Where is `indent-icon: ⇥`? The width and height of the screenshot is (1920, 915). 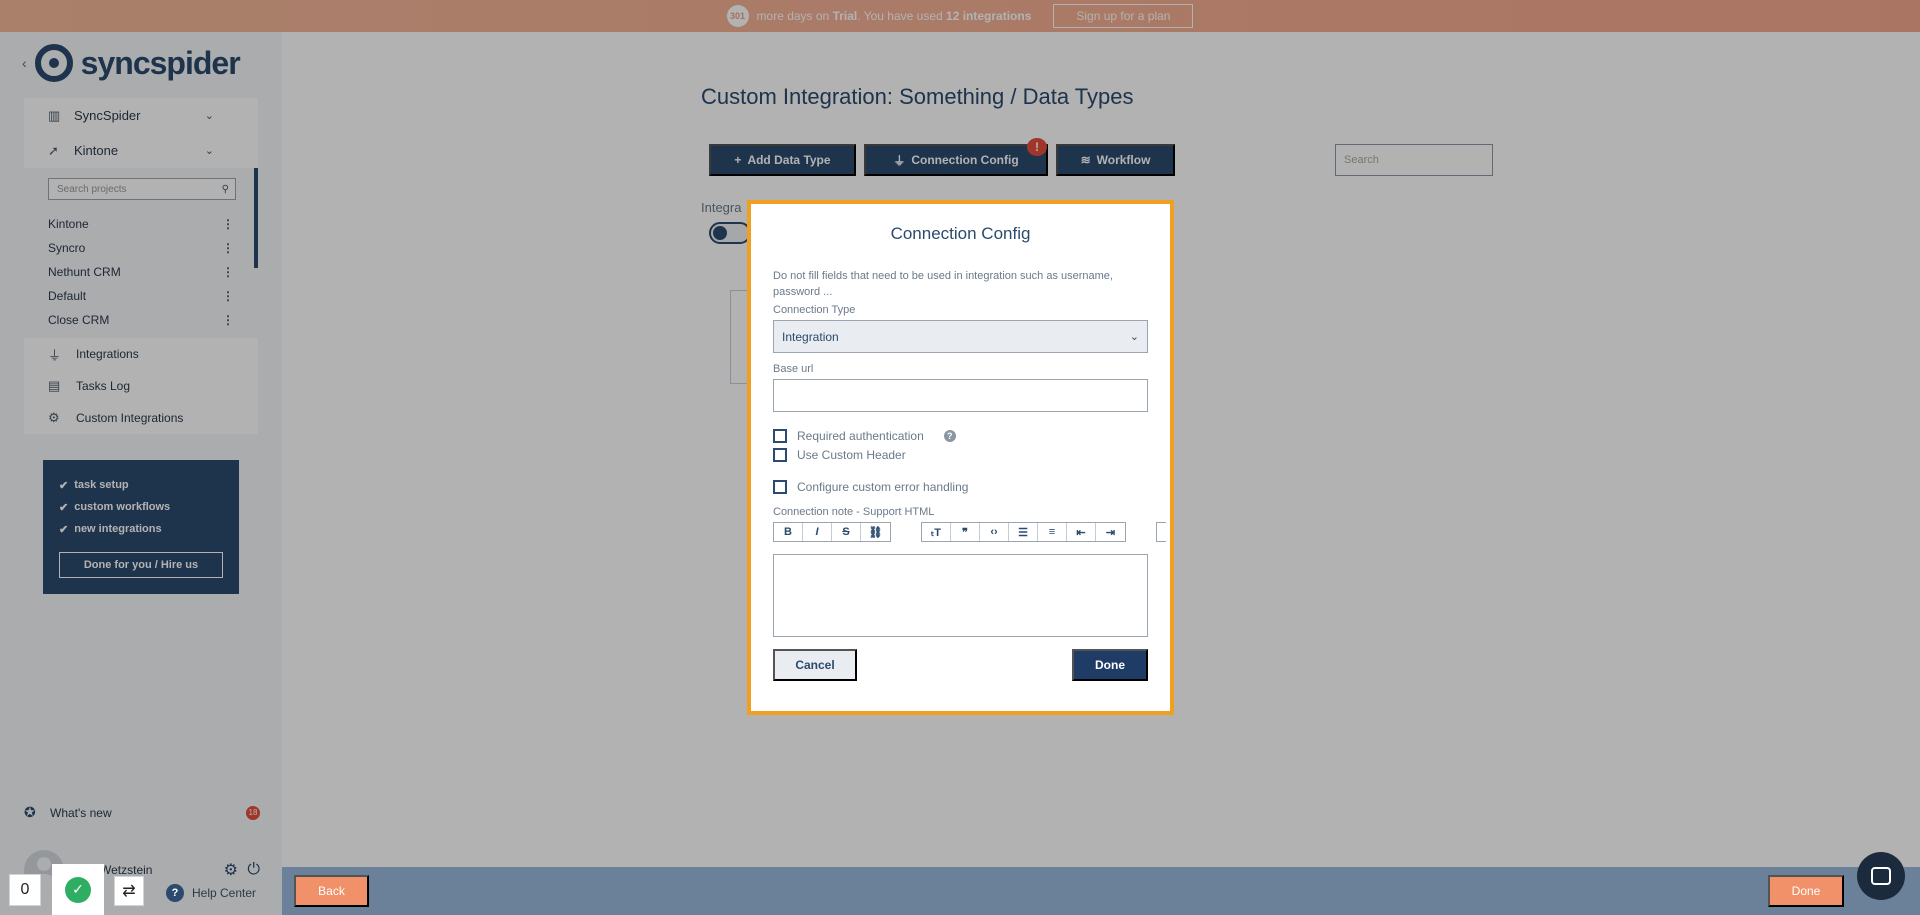
indent-icon: ⇥ is located at coordinates (1110, 532).